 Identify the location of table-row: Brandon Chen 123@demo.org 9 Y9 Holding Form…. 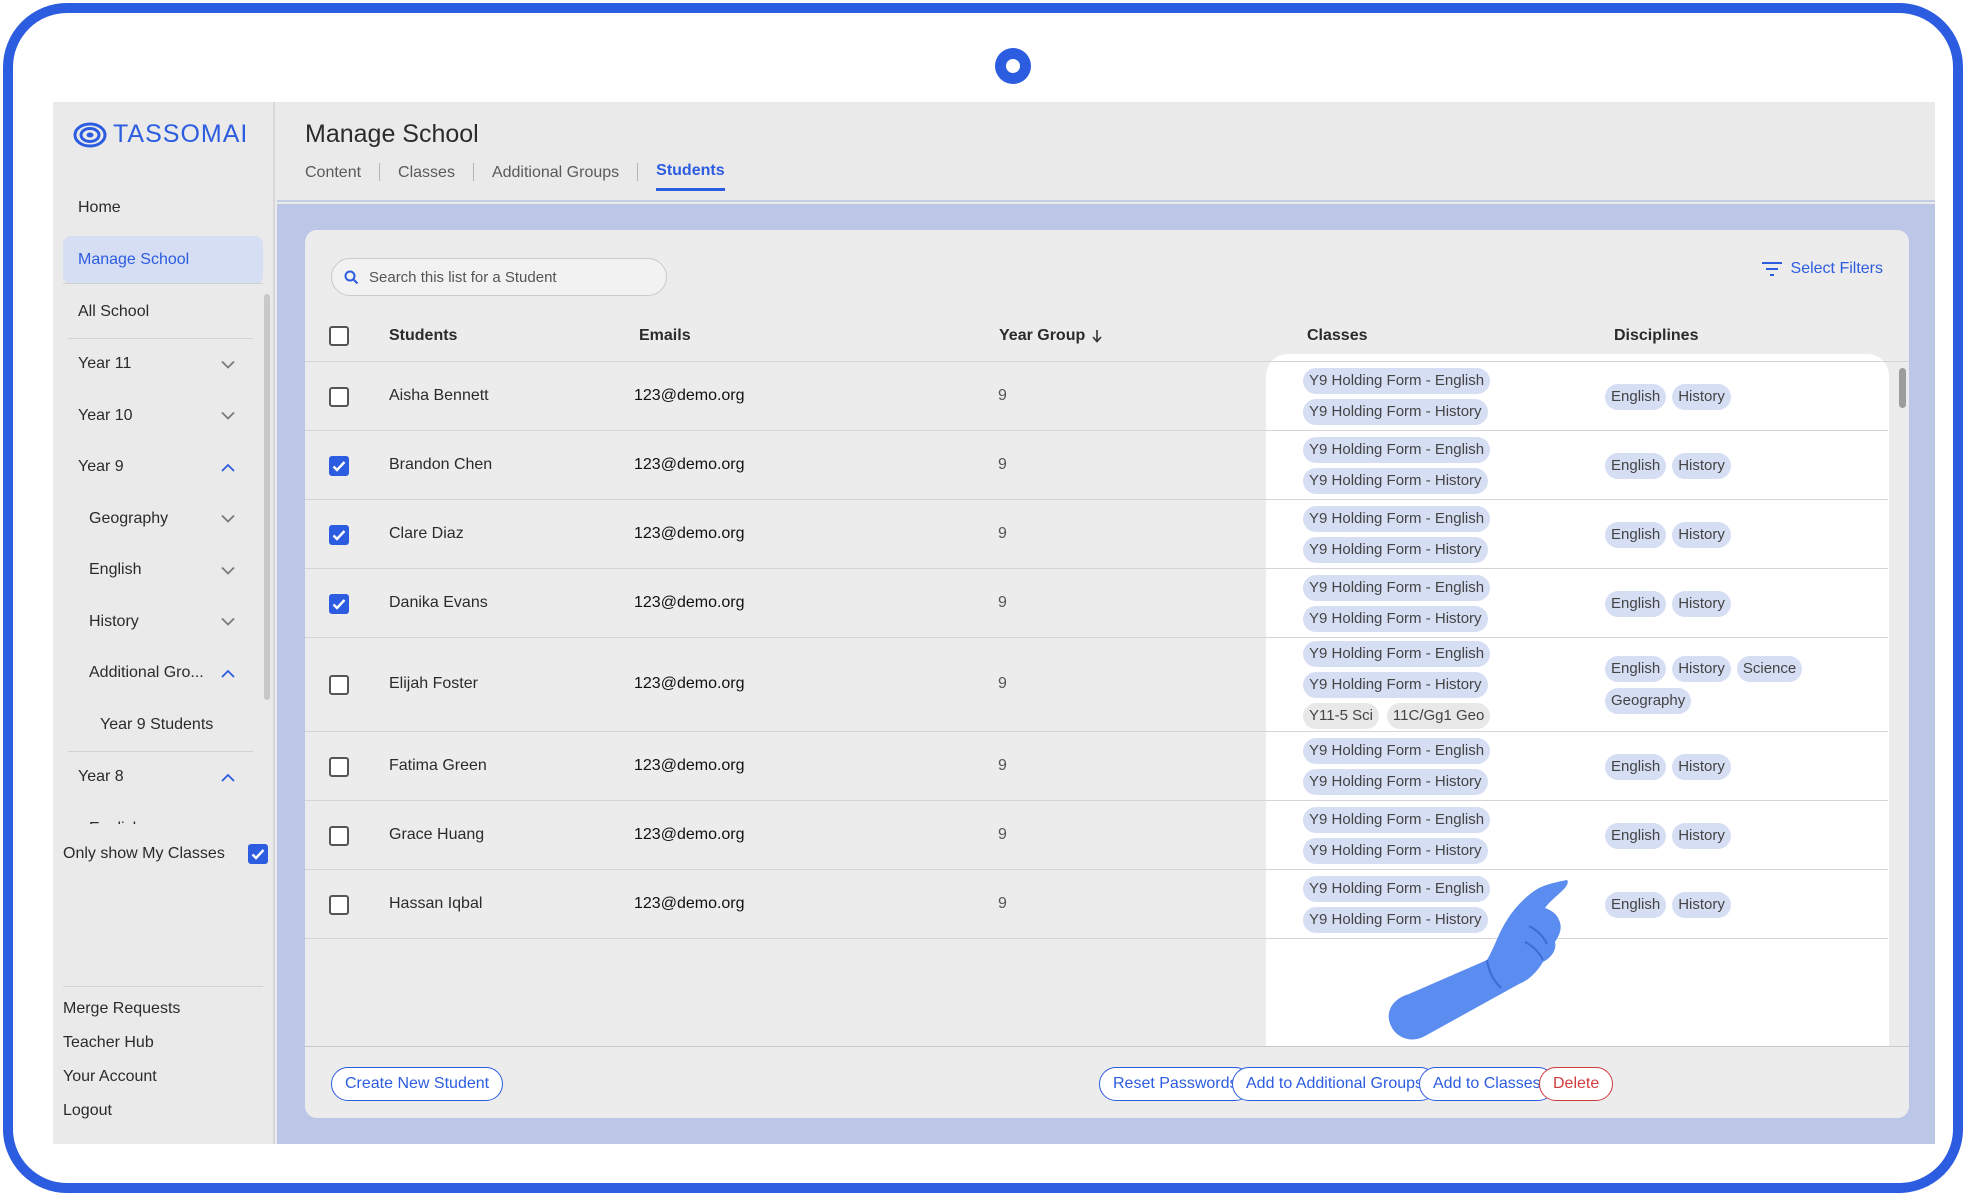
(1096, 465).